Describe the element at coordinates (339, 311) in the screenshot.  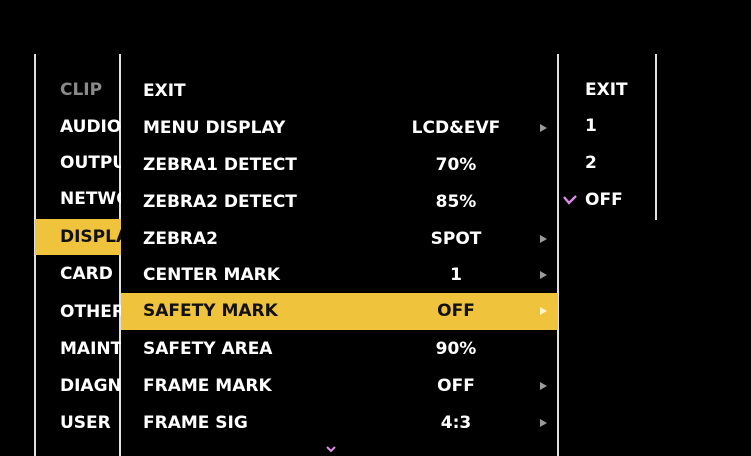
I see `submenu-row-safety-mark: SAFETY MARK OFF` at that location.